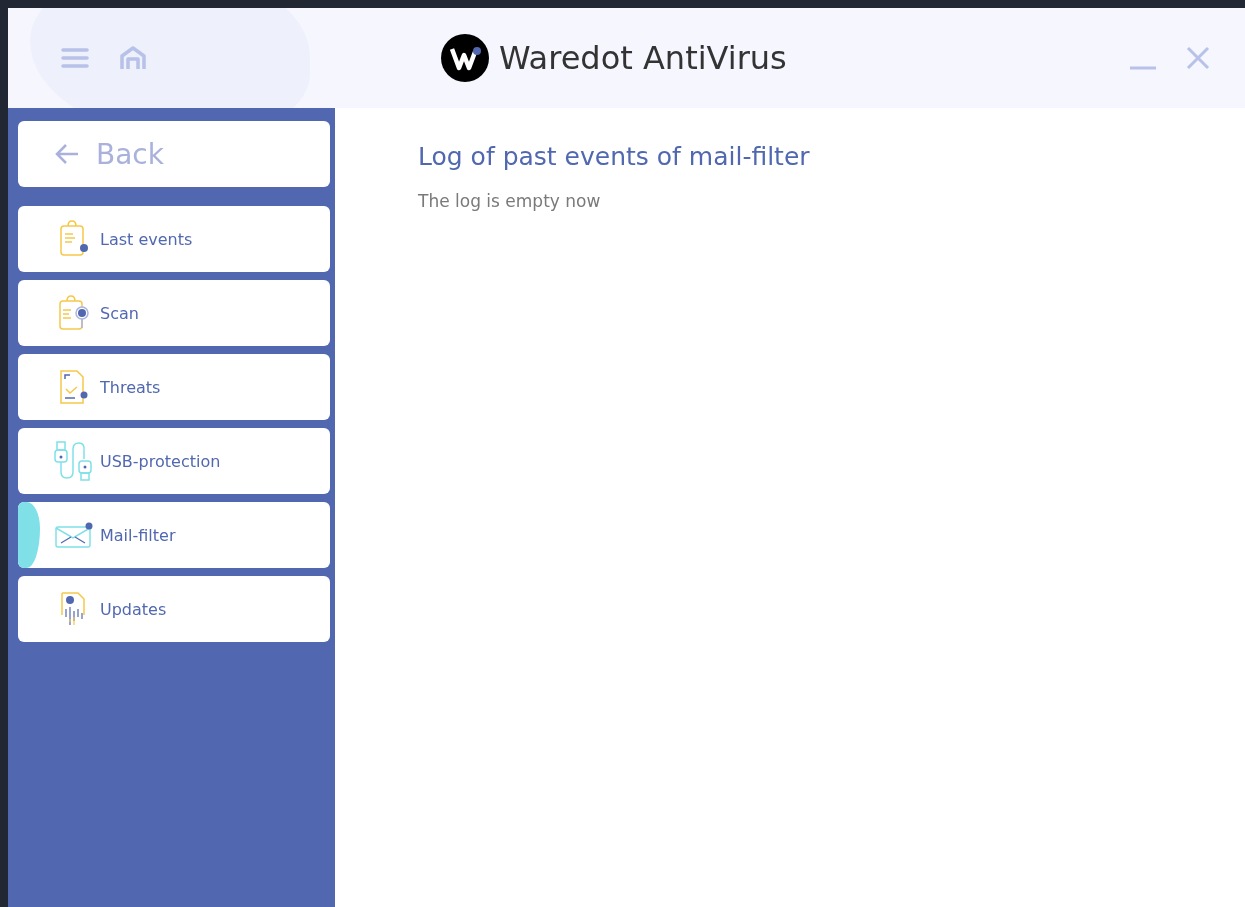 The image size is (1245, 907). I want to click on minimize-icon, so click(1143, 68).